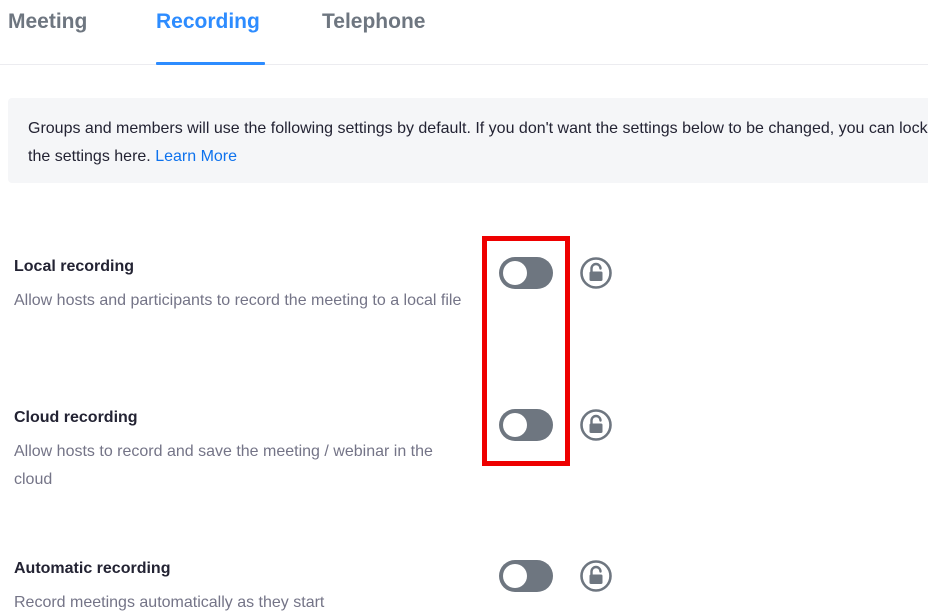  What do you see at coordinates (196, 156) in the screenshot?
I see `learn-more-link: Learn More` at bounding box center [196, 156].